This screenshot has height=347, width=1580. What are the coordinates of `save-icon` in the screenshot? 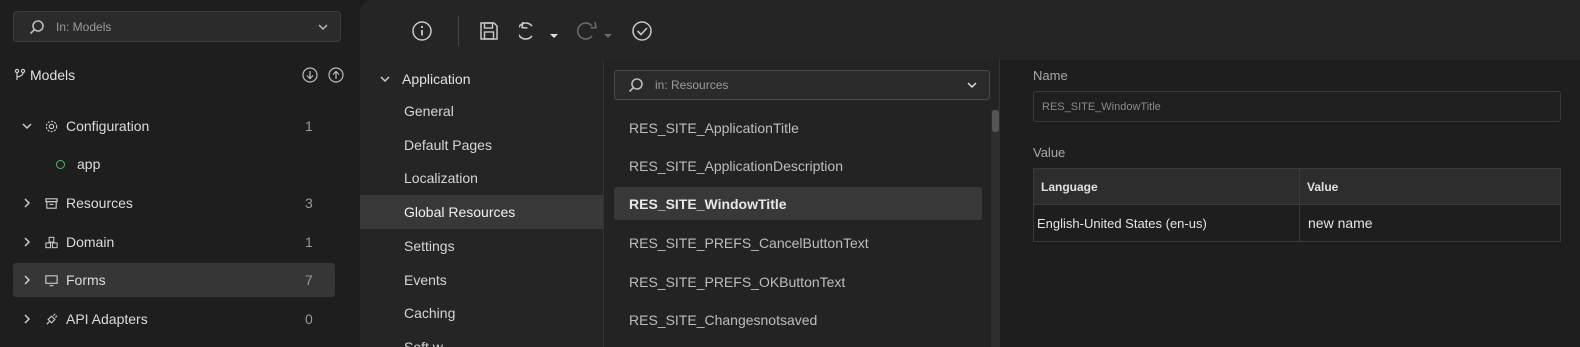 It's located at (489, 31).